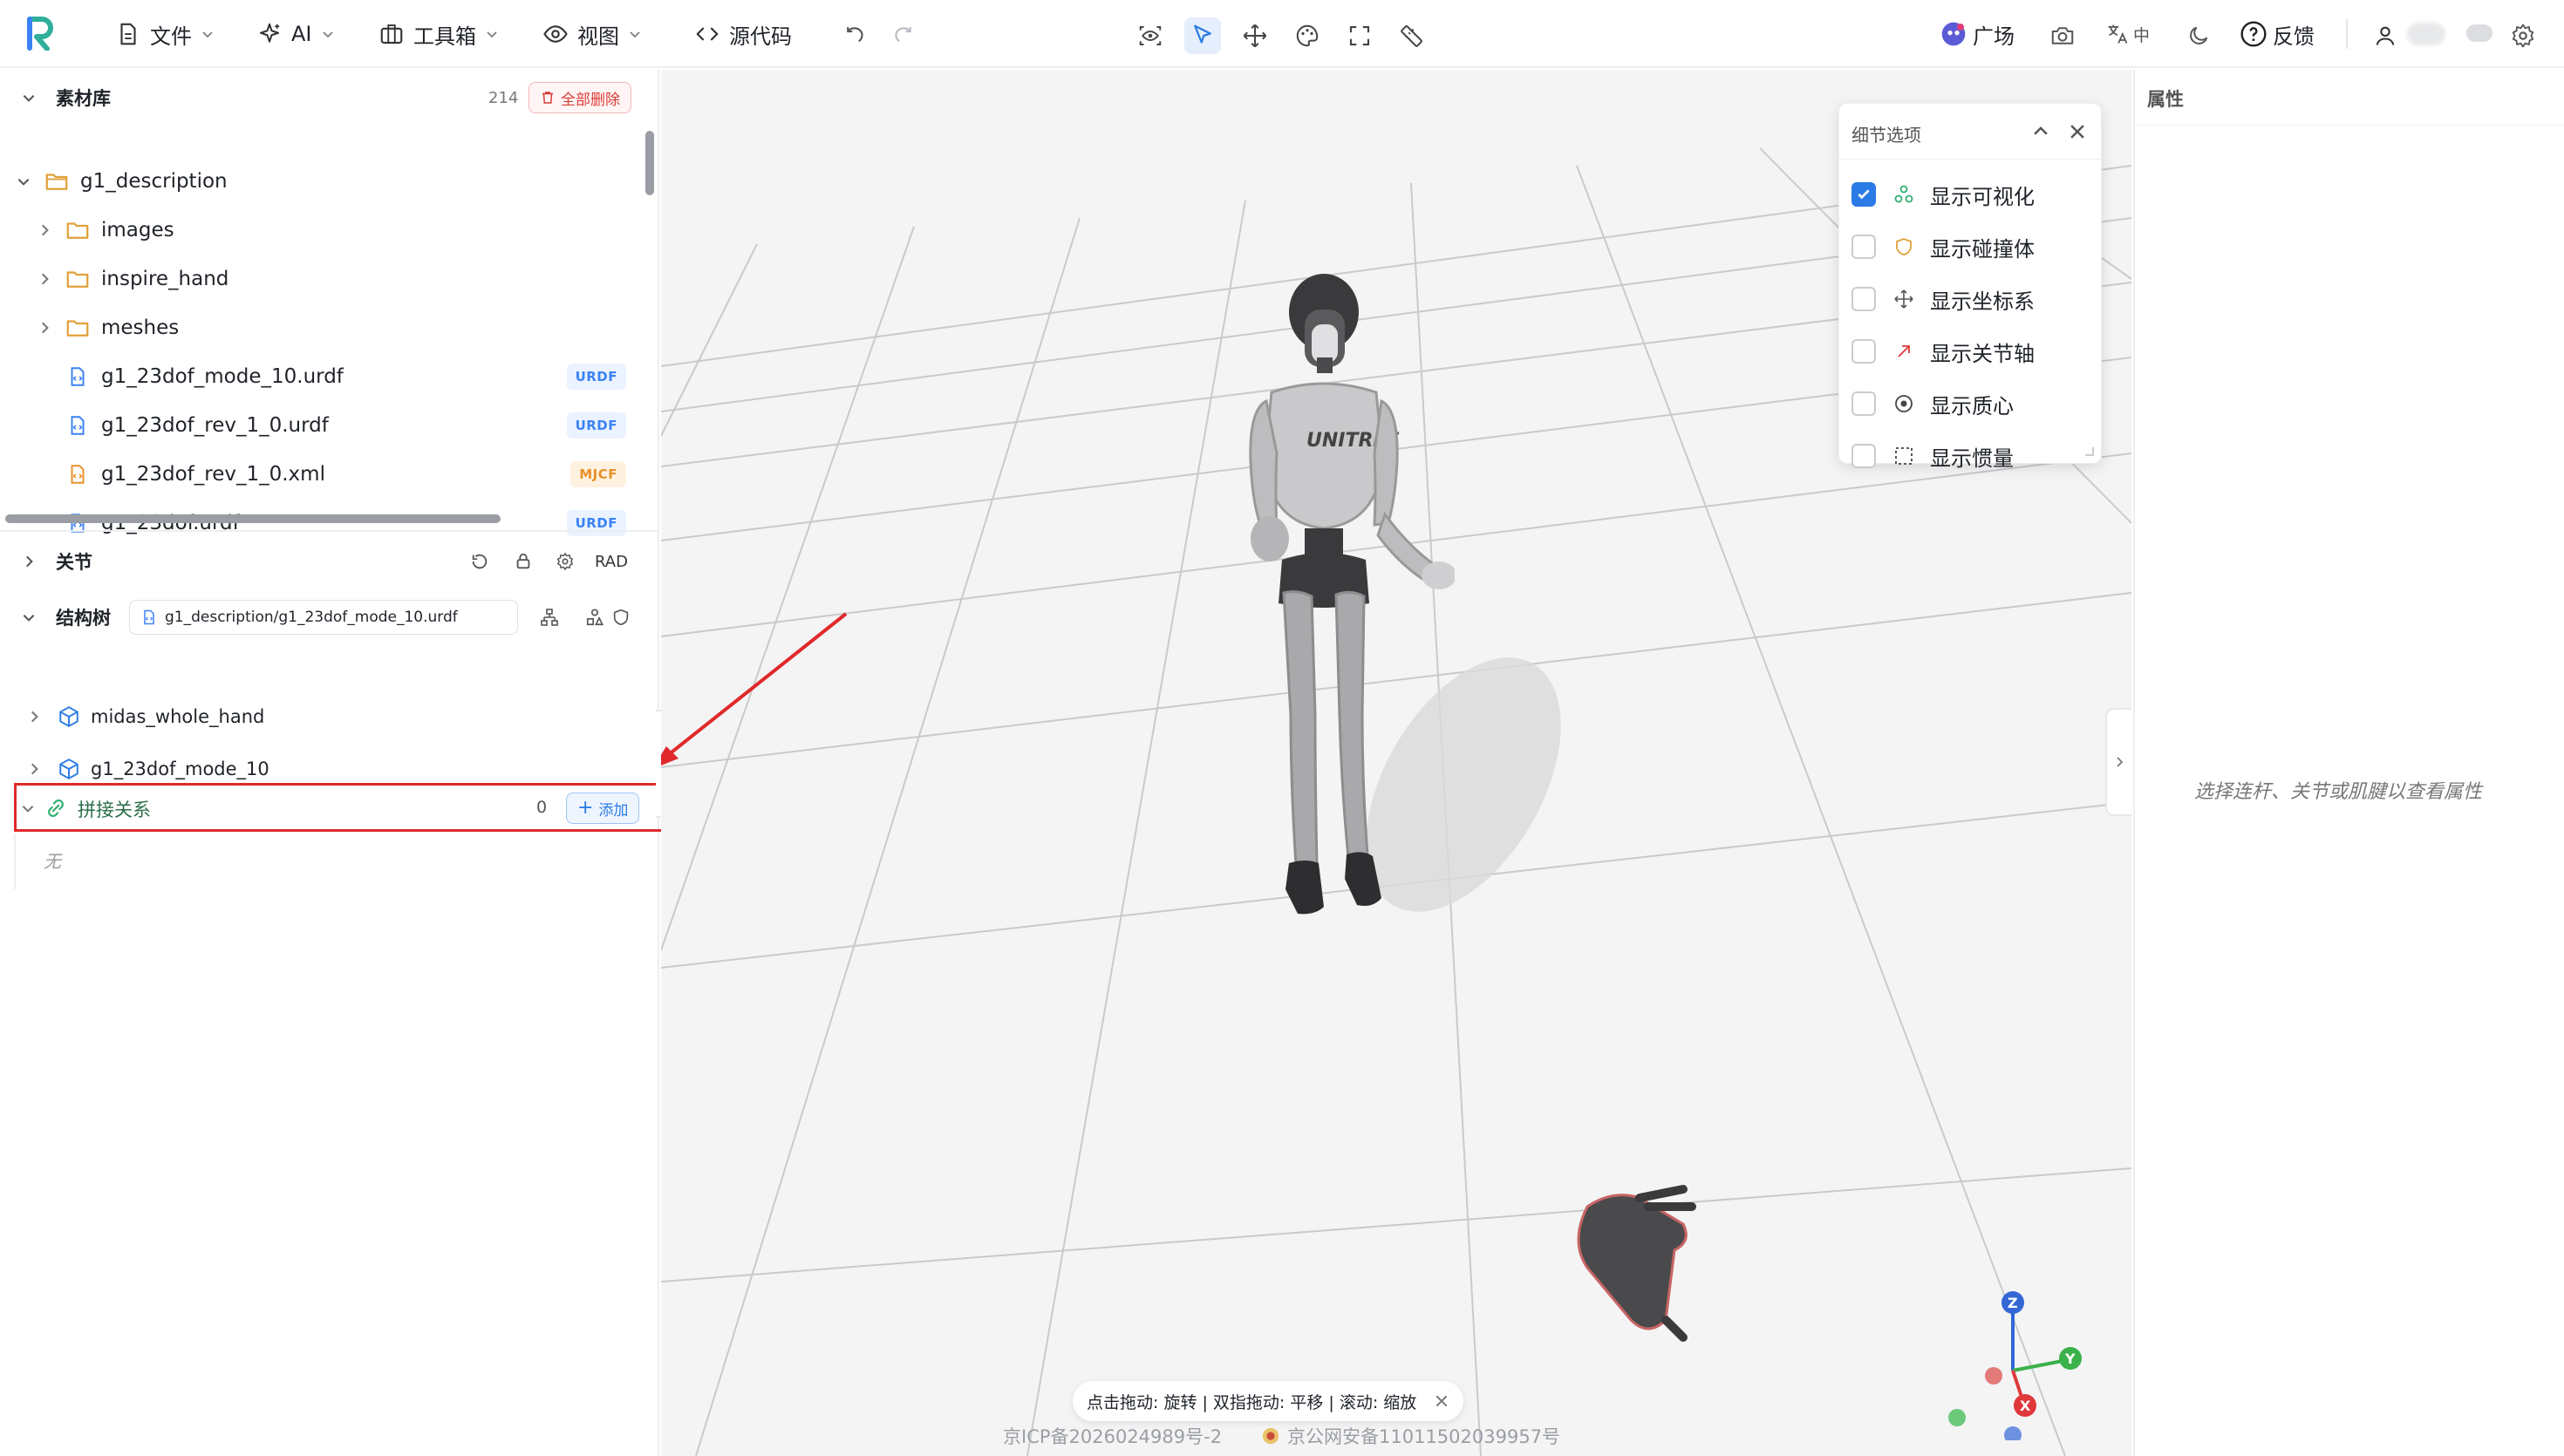 The image size is (2564, 1456). I want to click on file-menu: 文件, so click(165, 34).